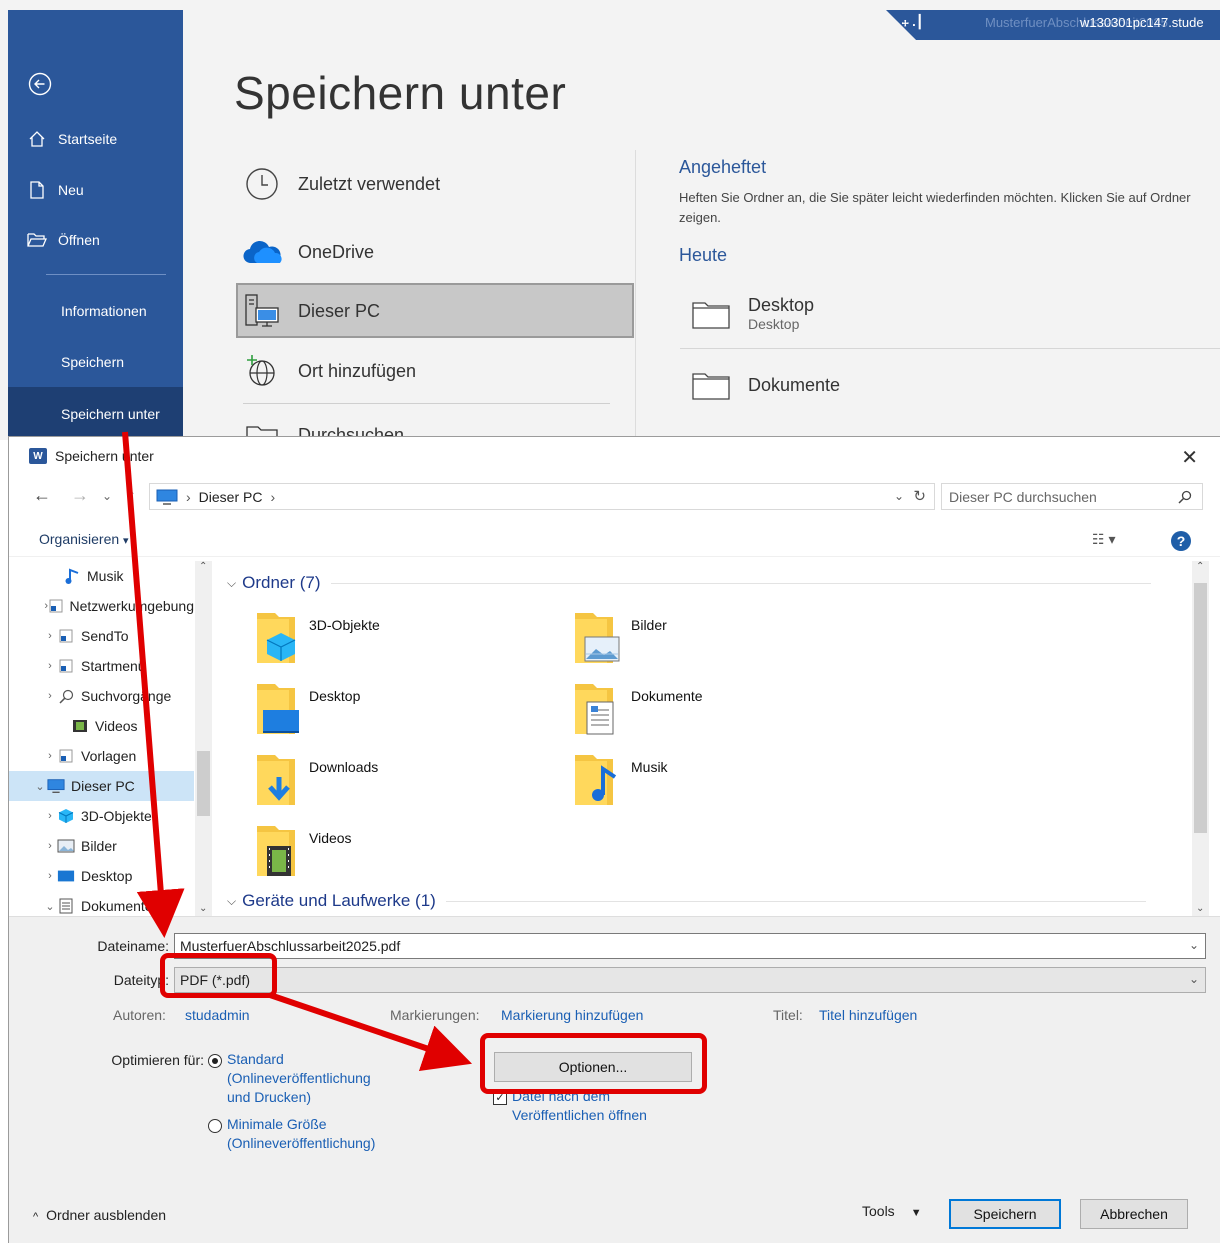  I want to click on annotation-arrow-to-filename, so click(153, 684).